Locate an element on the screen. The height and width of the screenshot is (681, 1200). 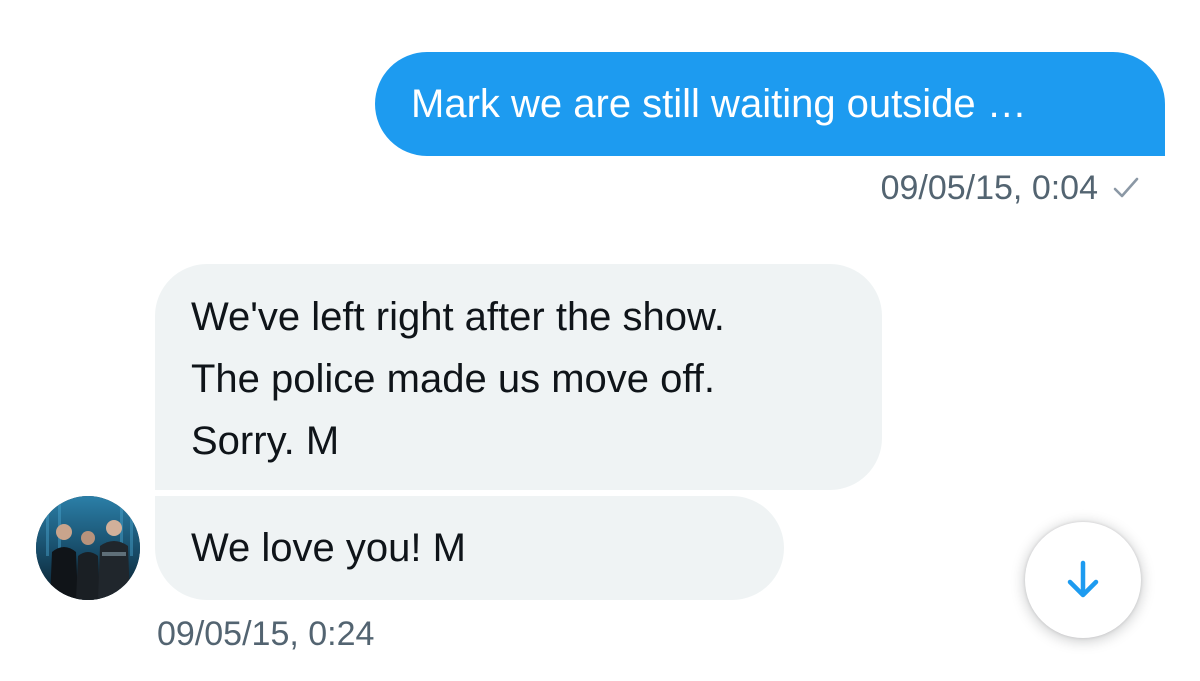
scroll-to-bottom-button is located at coordinates (1083, 580).